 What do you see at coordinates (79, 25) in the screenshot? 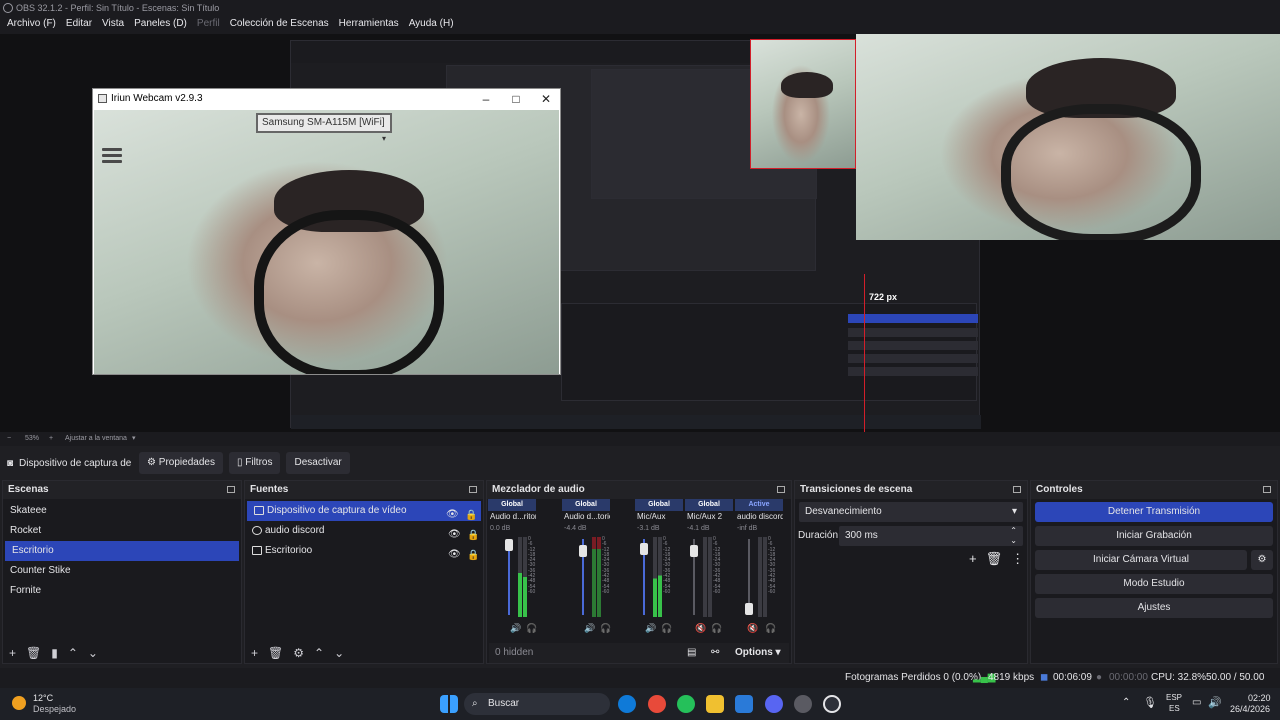
I see `menu-edit: Editar` at bounding box center [79, 25].